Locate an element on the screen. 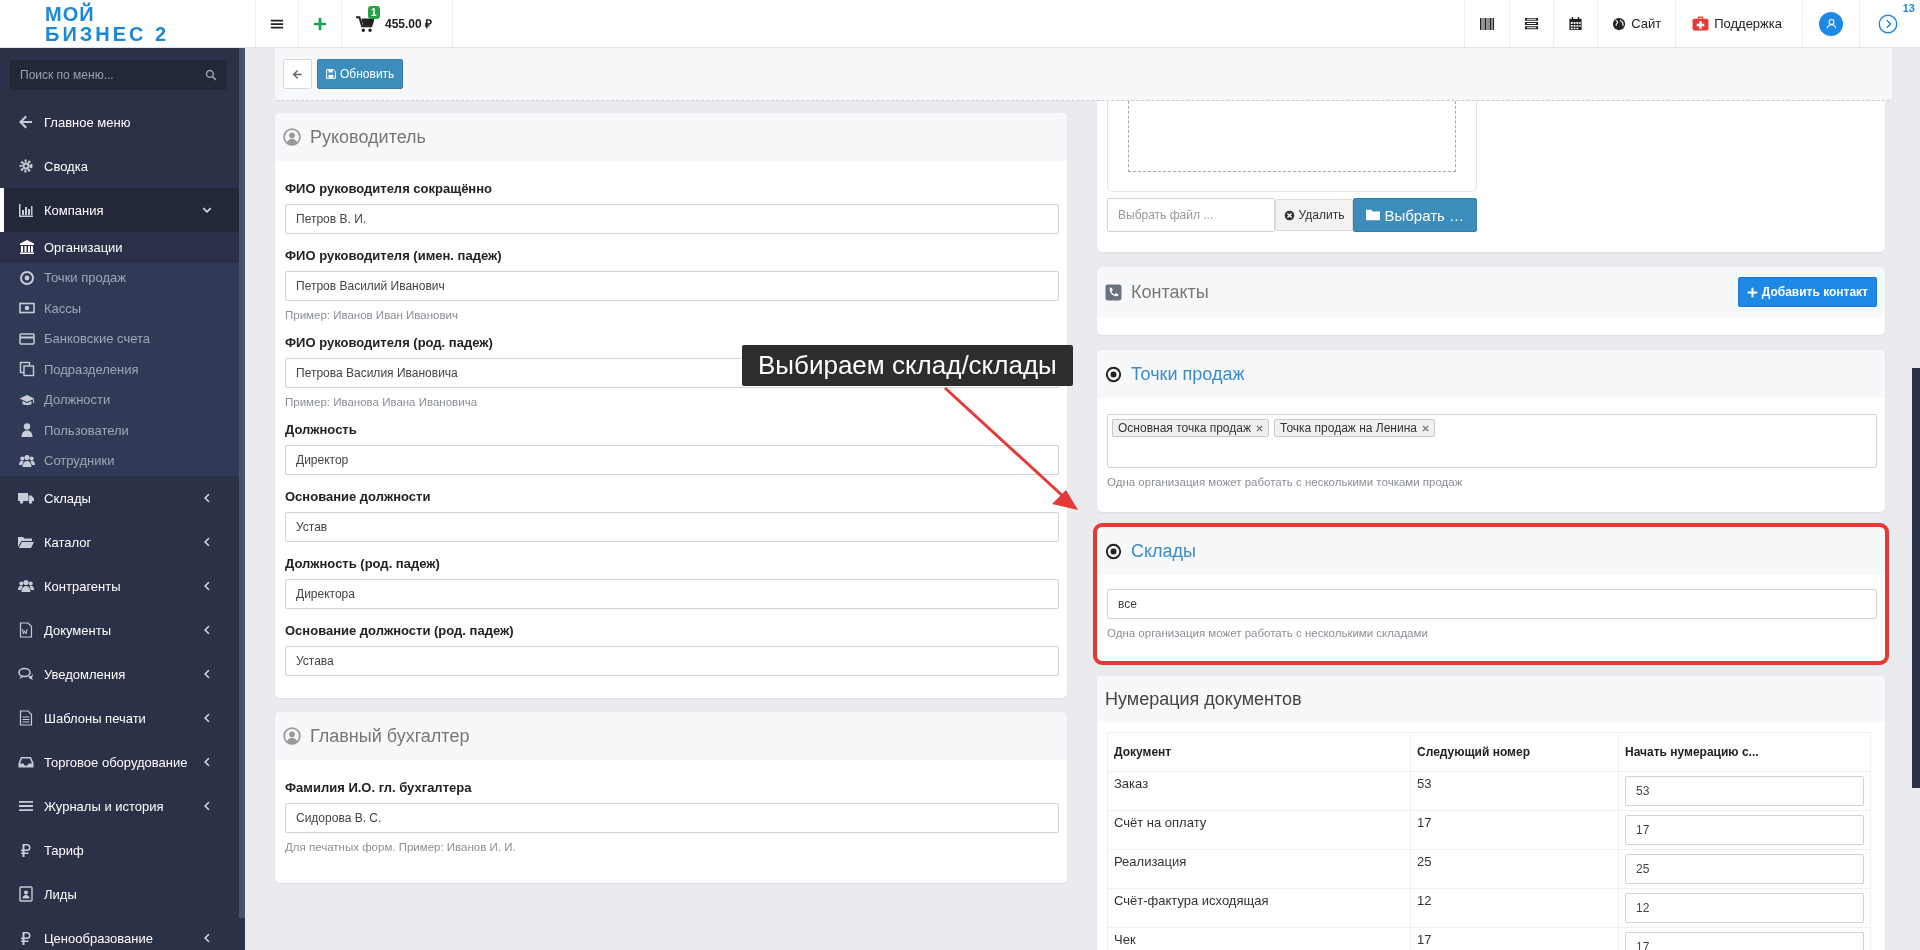 Image resolution: width=1920 pixels, height=950 pixels. sidebar-item: Тариф is located at coordinates (119, 850).